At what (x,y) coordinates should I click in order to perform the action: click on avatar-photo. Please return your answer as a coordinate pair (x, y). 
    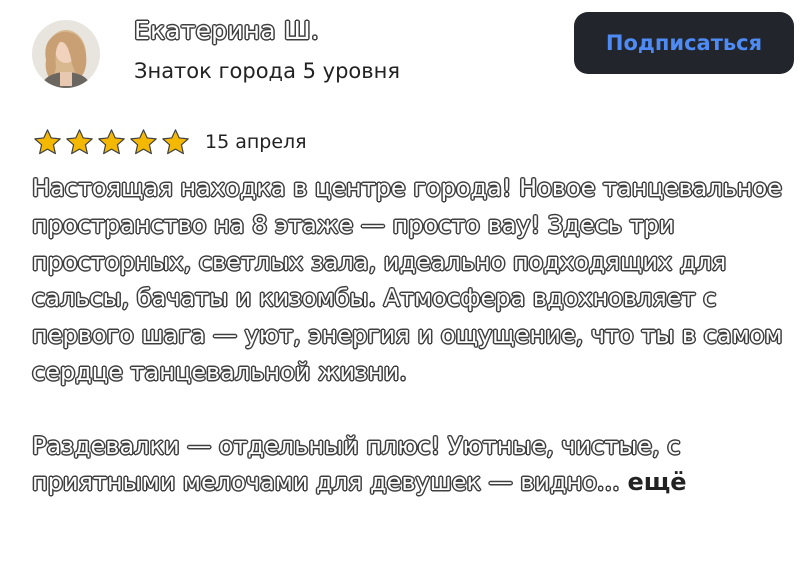
    Looking at the image, I should click on (66, 54).